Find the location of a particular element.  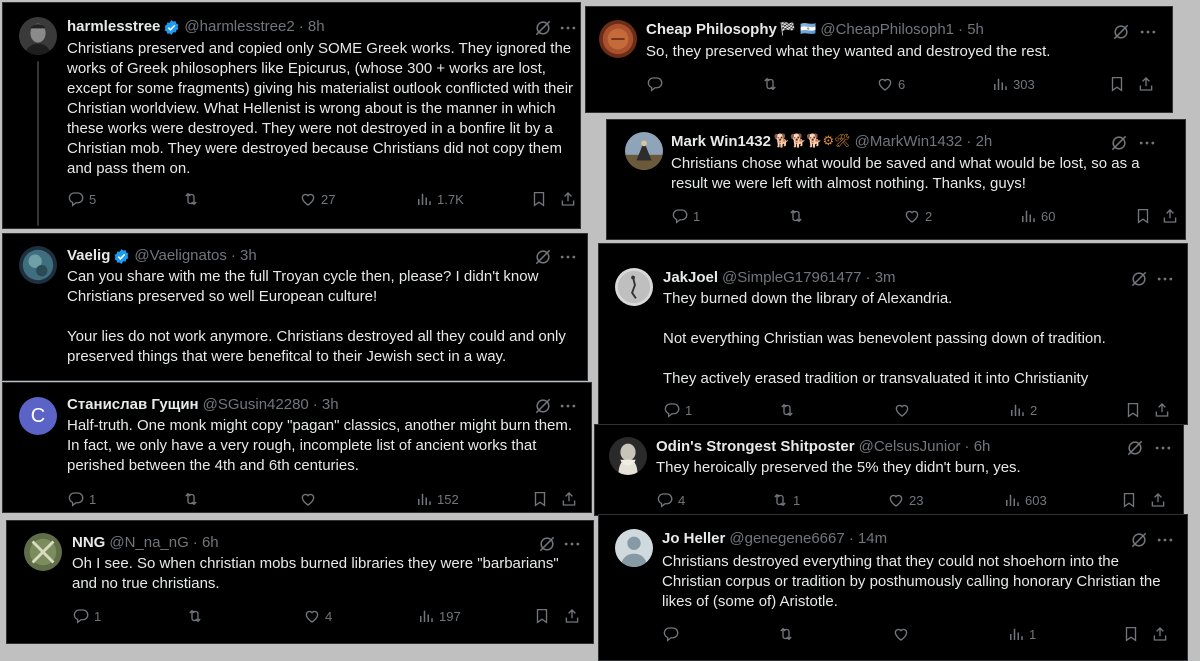

avatar: C is located at coordinates (38, 416).